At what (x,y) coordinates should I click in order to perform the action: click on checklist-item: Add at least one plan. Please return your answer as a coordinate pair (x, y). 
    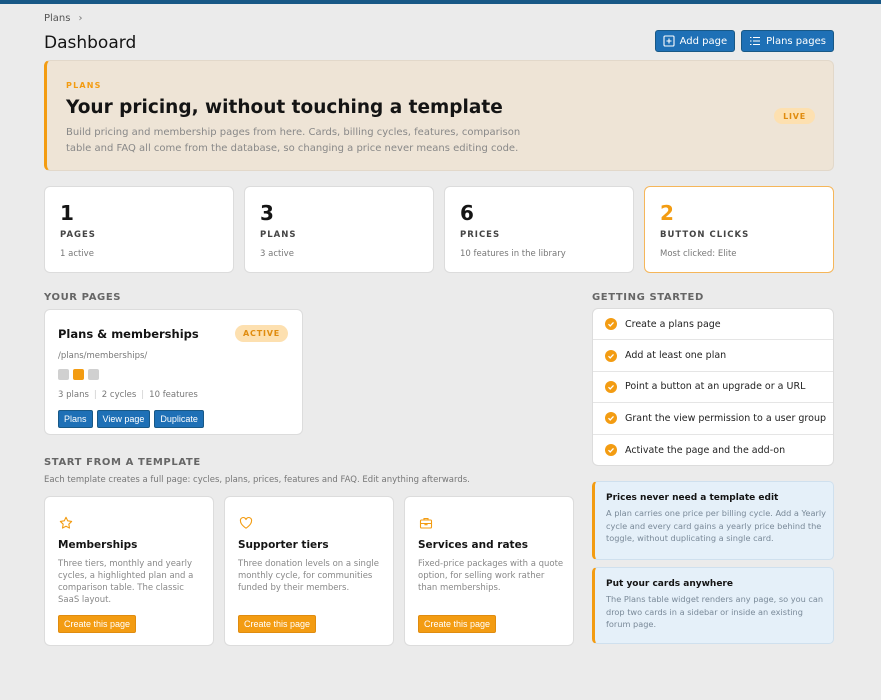
    Looking at the image, I should click on (713, 356).